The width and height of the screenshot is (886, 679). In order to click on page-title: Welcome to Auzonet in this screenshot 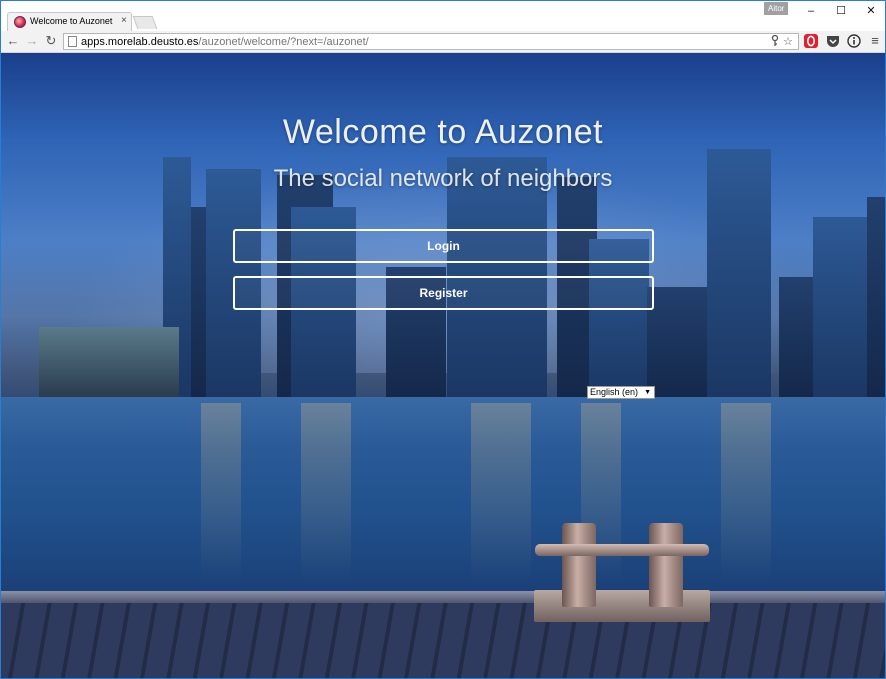, I will do `click(443, 132)`.